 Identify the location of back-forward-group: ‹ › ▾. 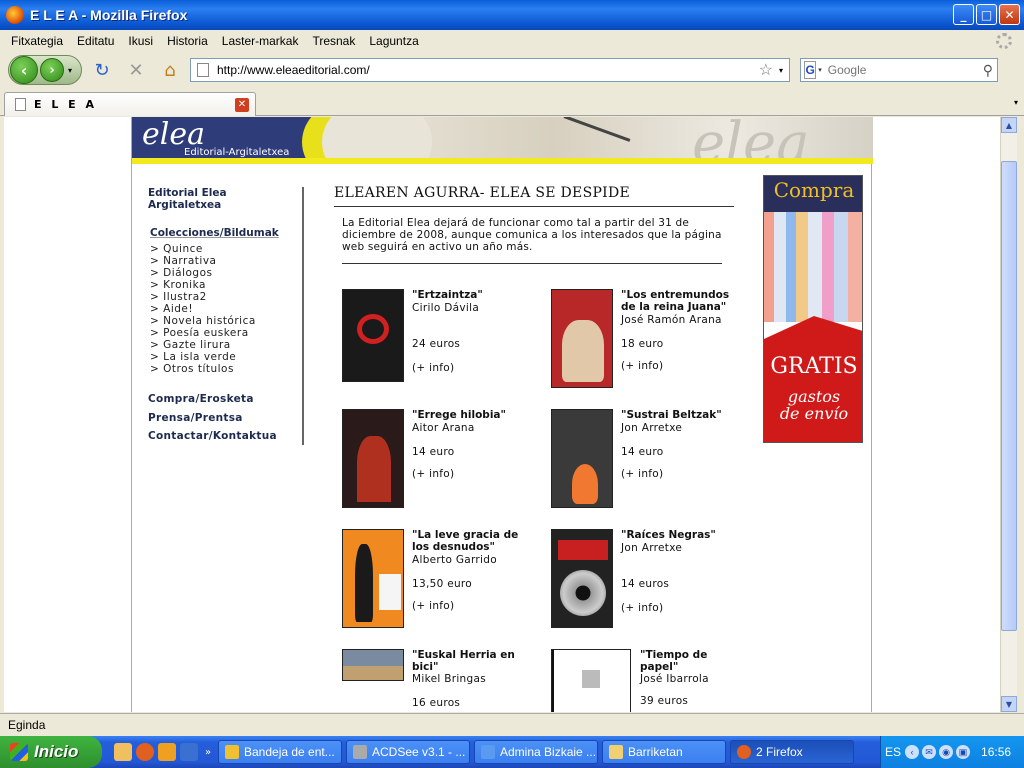
(45, 70).